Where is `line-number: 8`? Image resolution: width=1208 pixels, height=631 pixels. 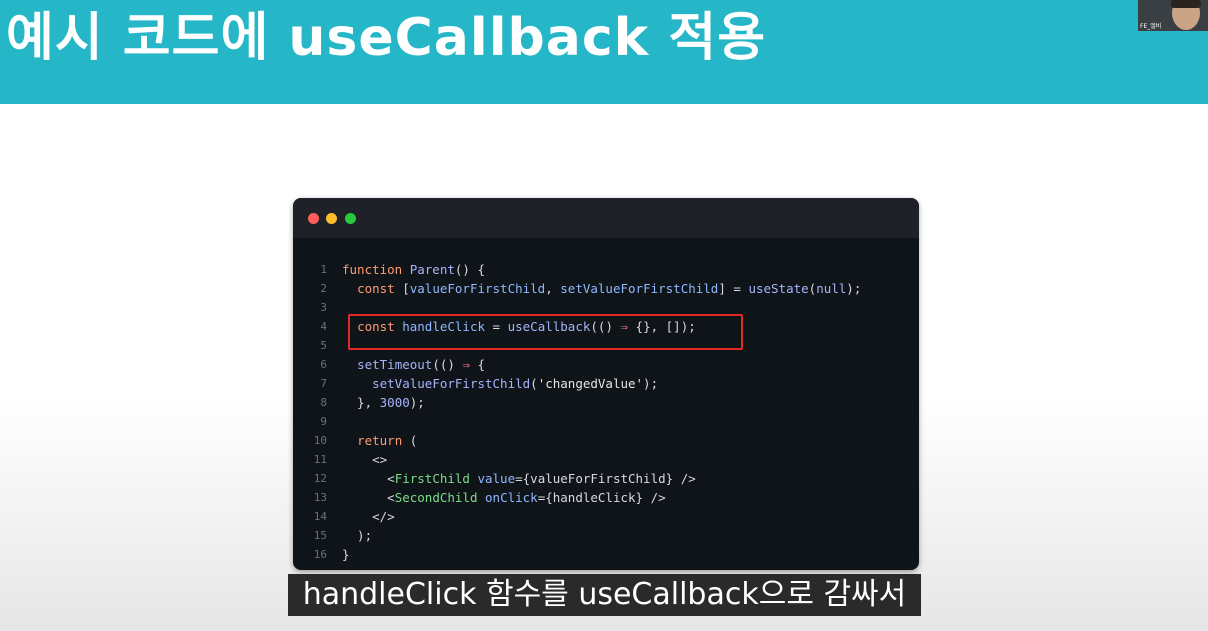
line-number: 8 is located at coordinates (323, 402).